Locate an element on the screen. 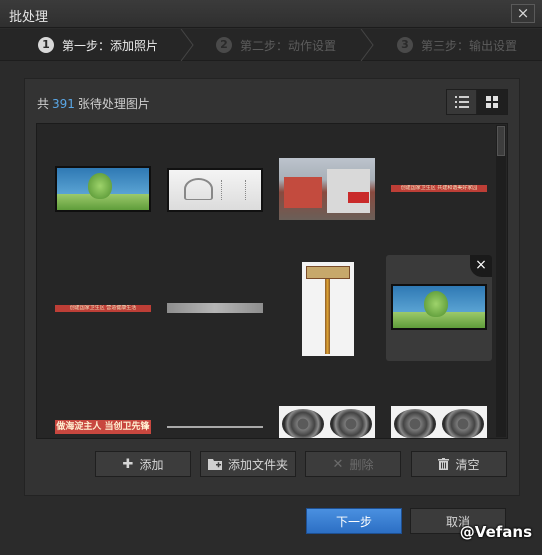 This screenshot has width=542, height=555. photo-count: 共 391 张待处理图片 is located at coordinates (93, 103).